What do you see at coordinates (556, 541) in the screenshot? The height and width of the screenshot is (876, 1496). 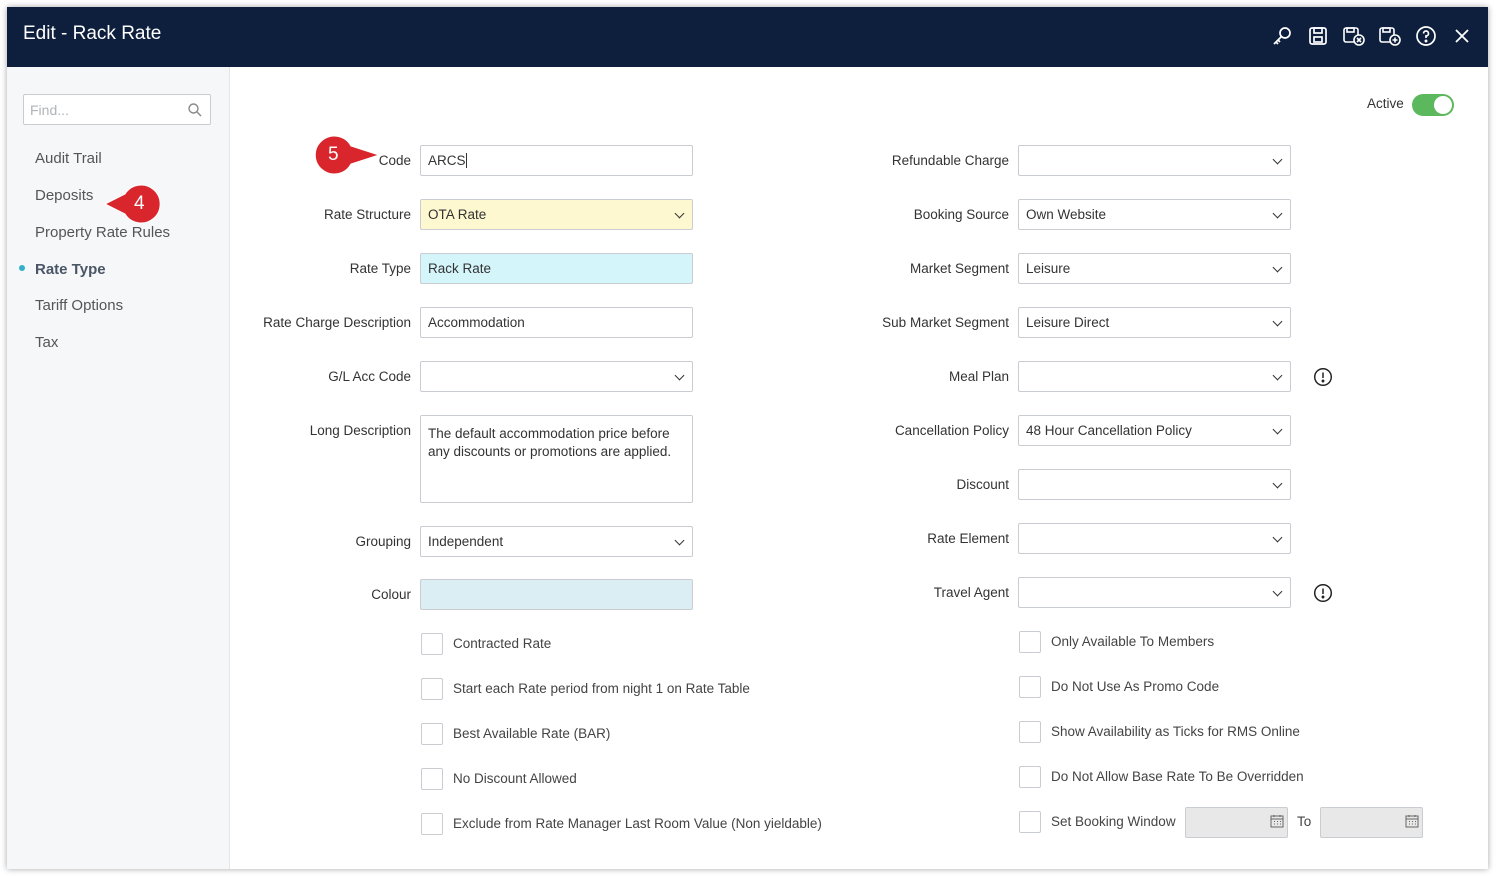 I see `grouping-select: Independent` at bounding box center [556, 541].